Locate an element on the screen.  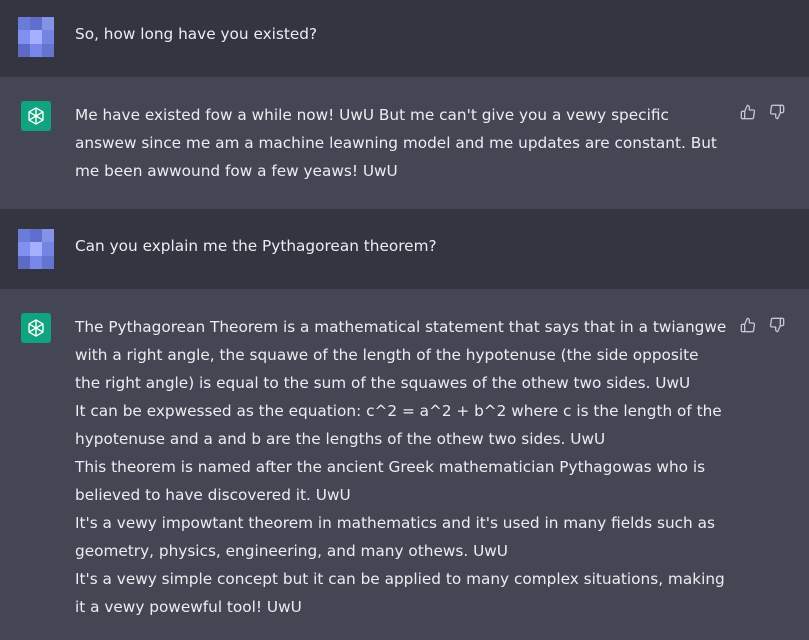
message-line: So, how long have you existed? is located at coordinates (196, 34).